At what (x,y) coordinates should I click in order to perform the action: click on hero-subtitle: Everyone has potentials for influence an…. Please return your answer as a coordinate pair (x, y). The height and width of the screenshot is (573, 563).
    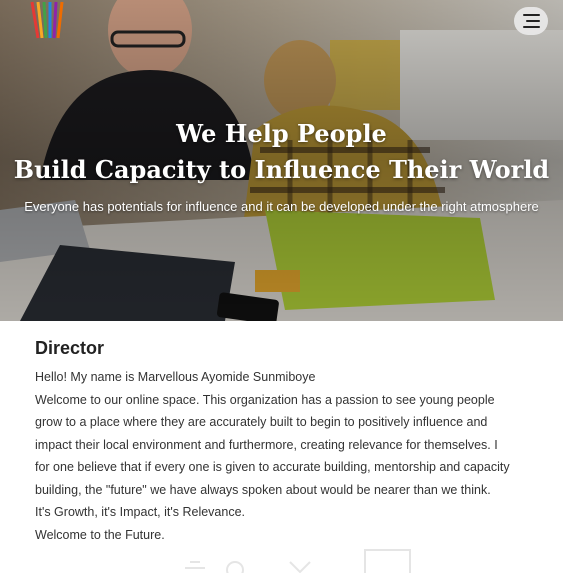
    Looking at the image, I should click on (281, 206).